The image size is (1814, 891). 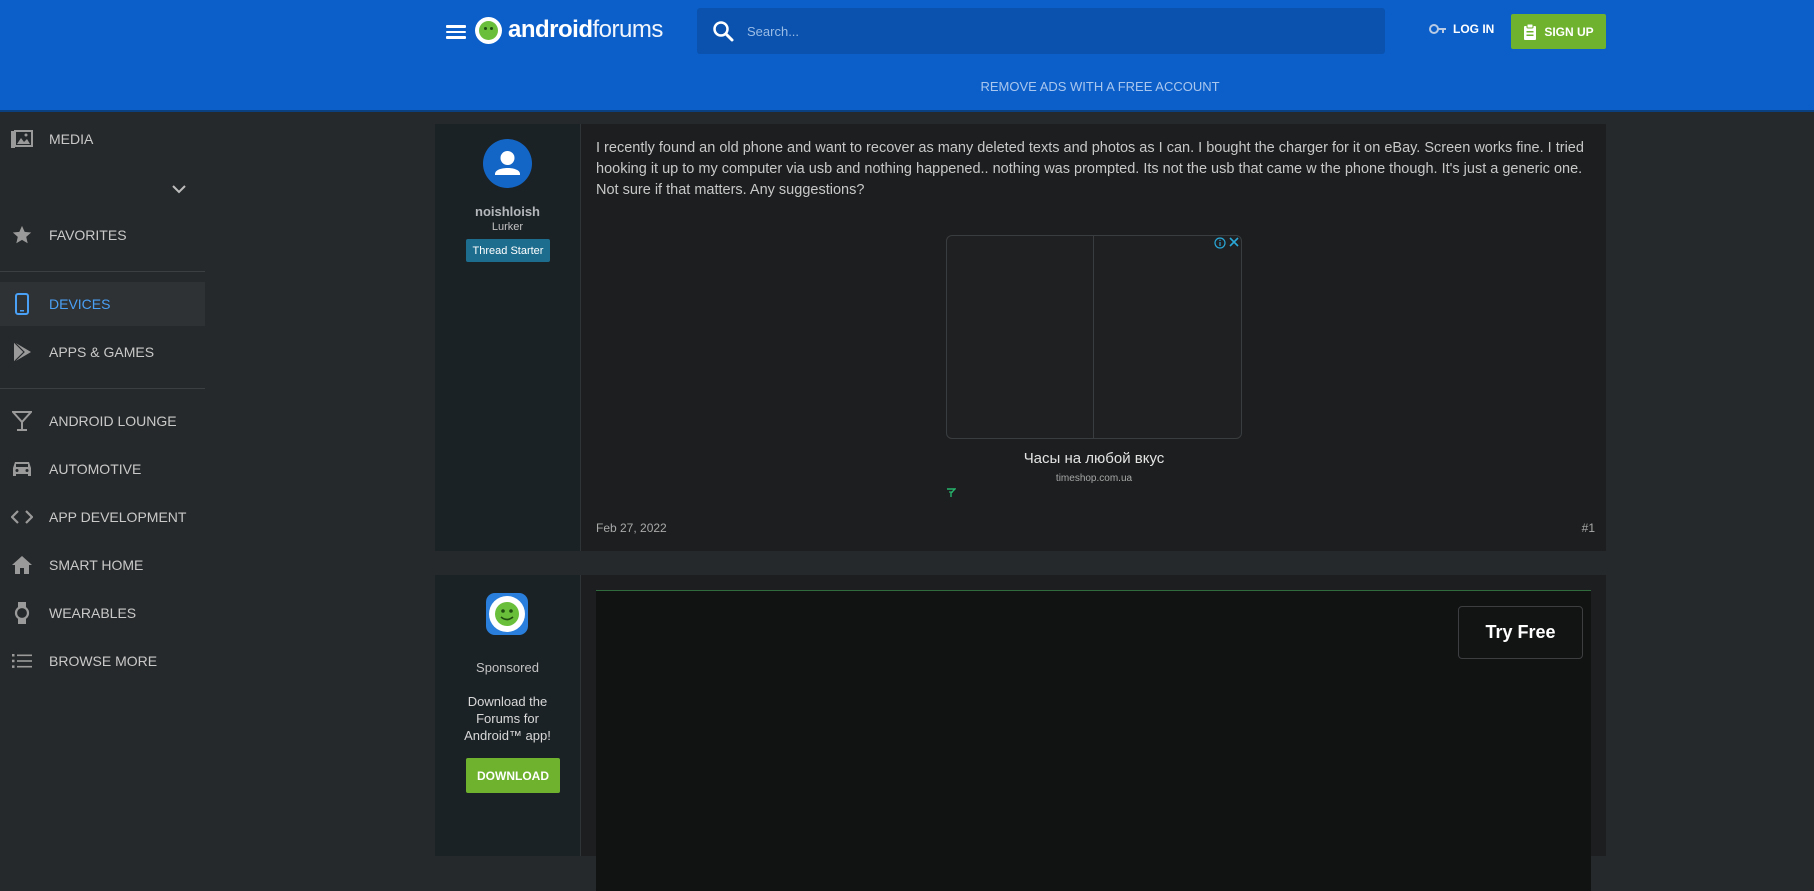 What do you see at coordinates (22, 352) in the screenshot?
I see `play-icon` at bounding box center [22, 352].